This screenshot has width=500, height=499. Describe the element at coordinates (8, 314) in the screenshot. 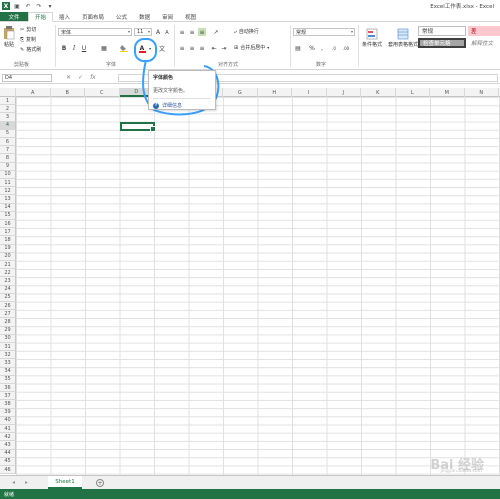

I see `row-header: 27` at that location.